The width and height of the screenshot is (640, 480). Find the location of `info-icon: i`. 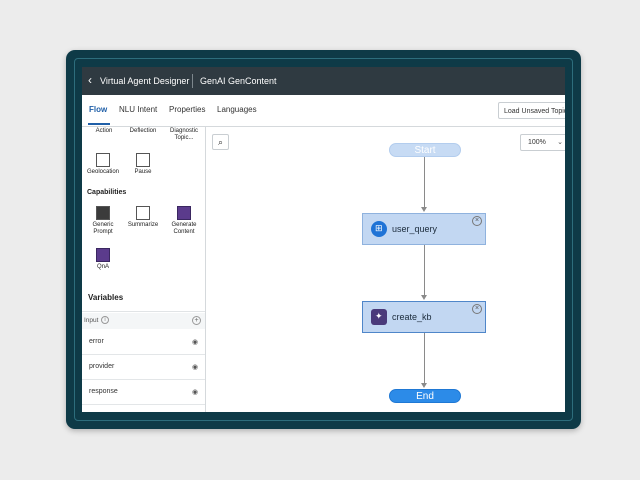

info-icon: i is located at coordinates (105, 320).